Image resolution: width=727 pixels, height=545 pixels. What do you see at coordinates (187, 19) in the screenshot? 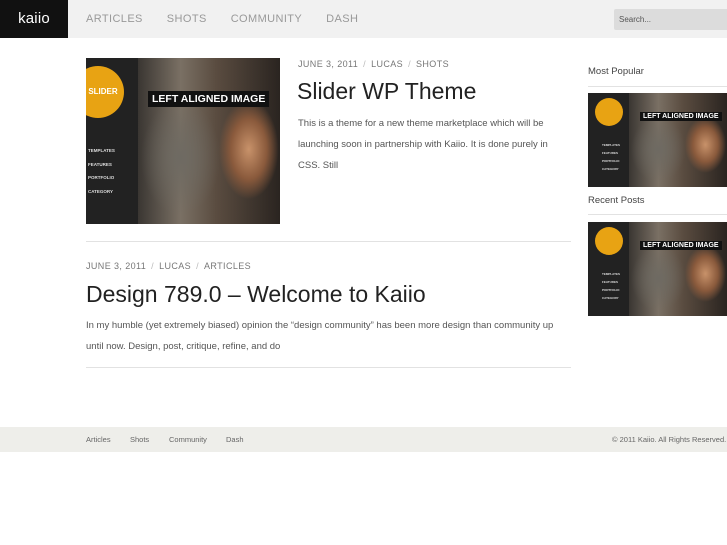
I see `nav-shots: SHOTS` at bounding box center [187, 19].